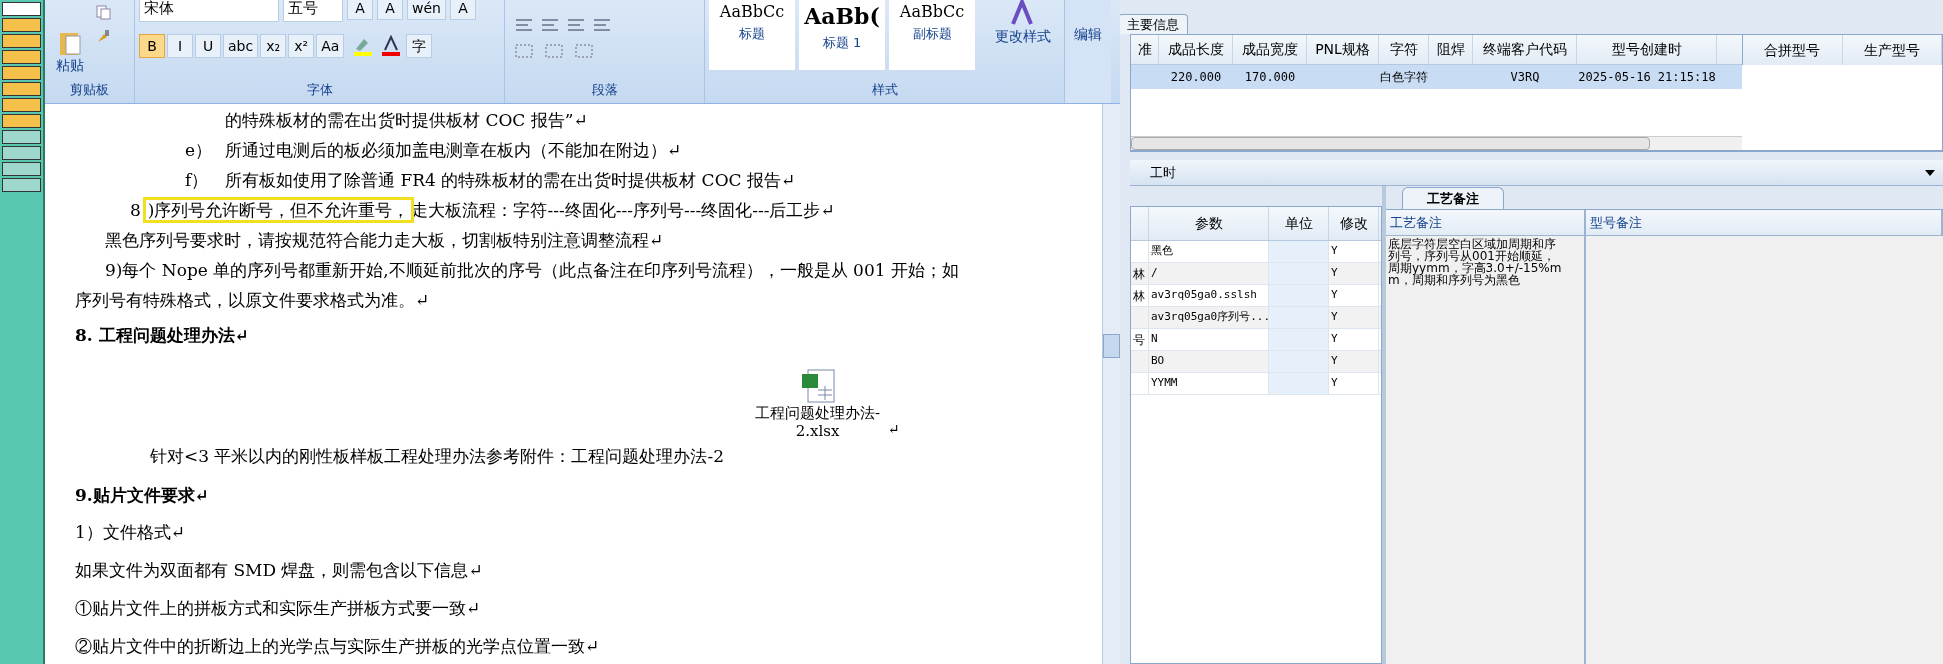 The height and width of the screenshot is (664, 1943). I want to click on group-label: 段落, so click(604, 89).